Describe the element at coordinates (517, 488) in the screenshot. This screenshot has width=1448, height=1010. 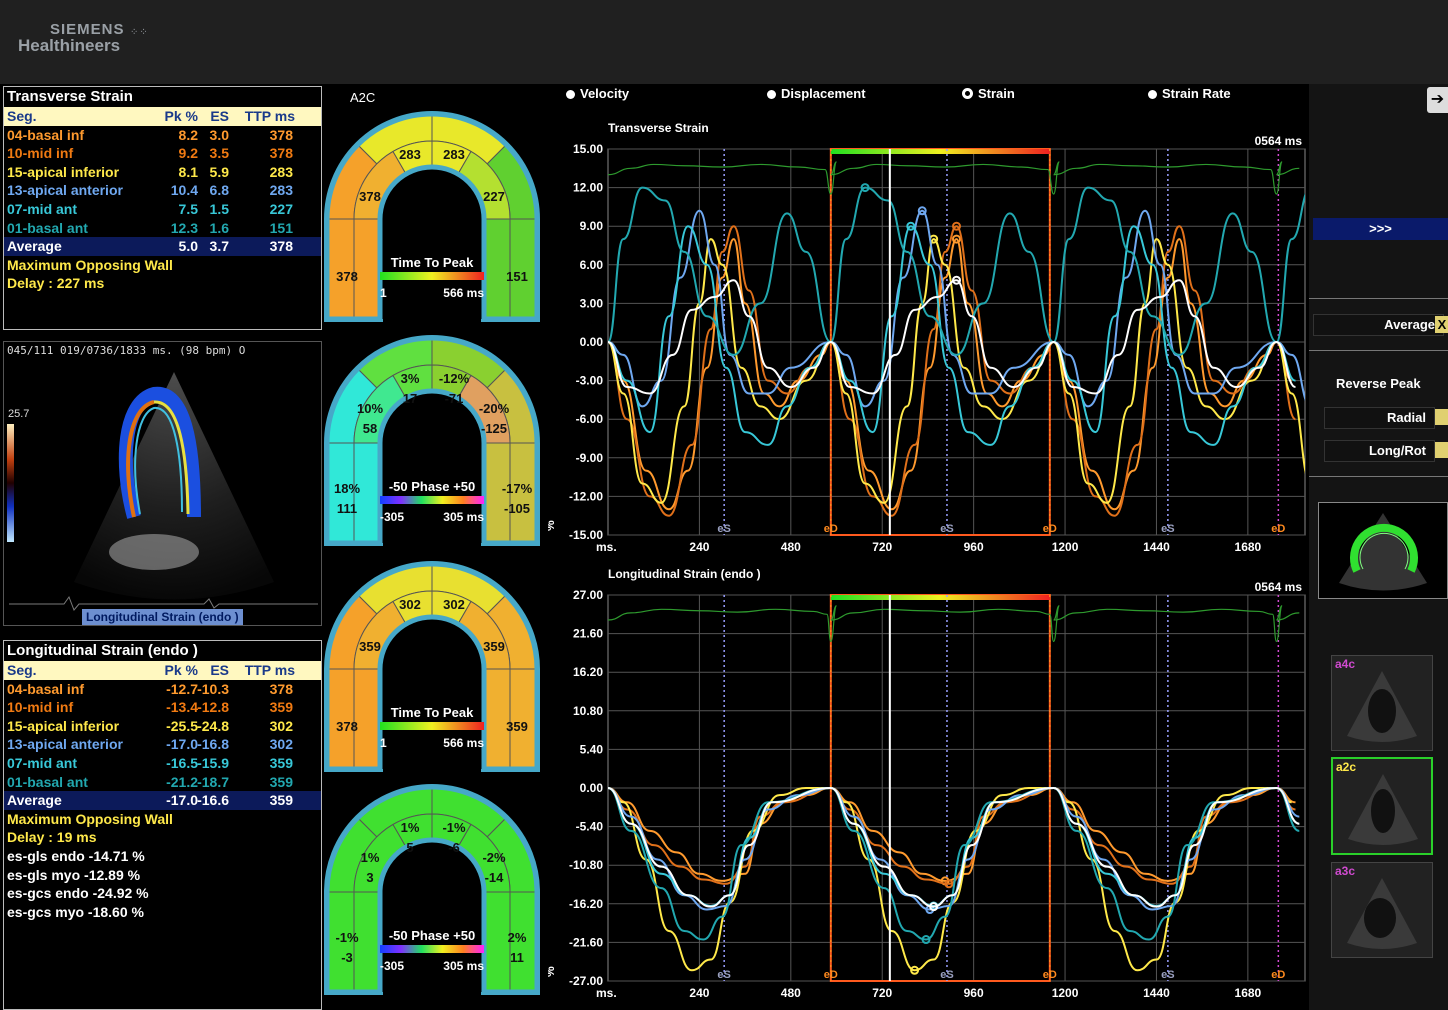
I see `segment-value: -17%` at that location.